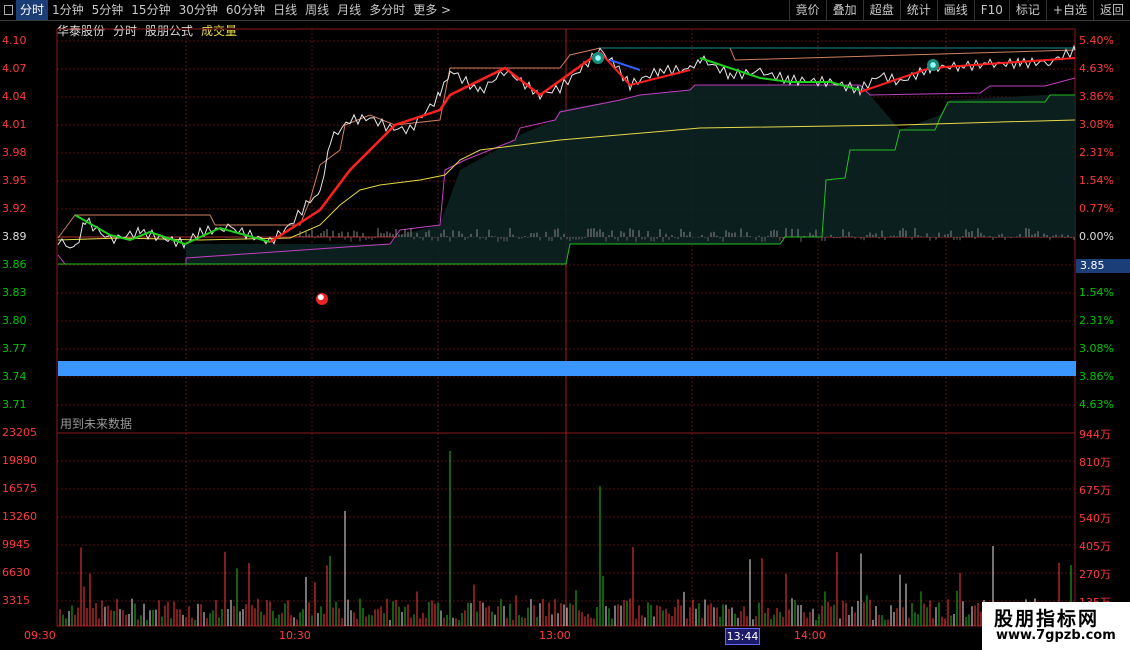 The width and height of the screenshot is (1130, 650). I want to click on signal-ball-icon, so click(322, 299).